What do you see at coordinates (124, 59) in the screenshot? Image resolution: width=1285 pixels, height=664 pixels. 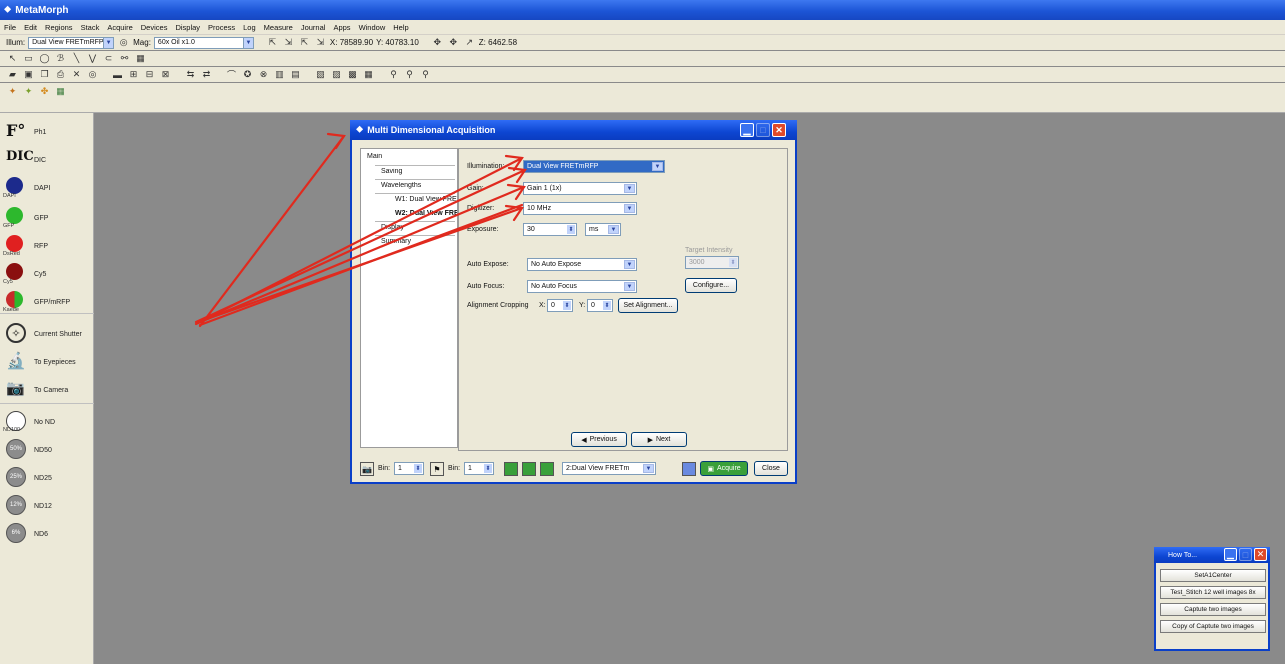 I see `region-auto-icon: ⚯` at bounding box center [124, 59].